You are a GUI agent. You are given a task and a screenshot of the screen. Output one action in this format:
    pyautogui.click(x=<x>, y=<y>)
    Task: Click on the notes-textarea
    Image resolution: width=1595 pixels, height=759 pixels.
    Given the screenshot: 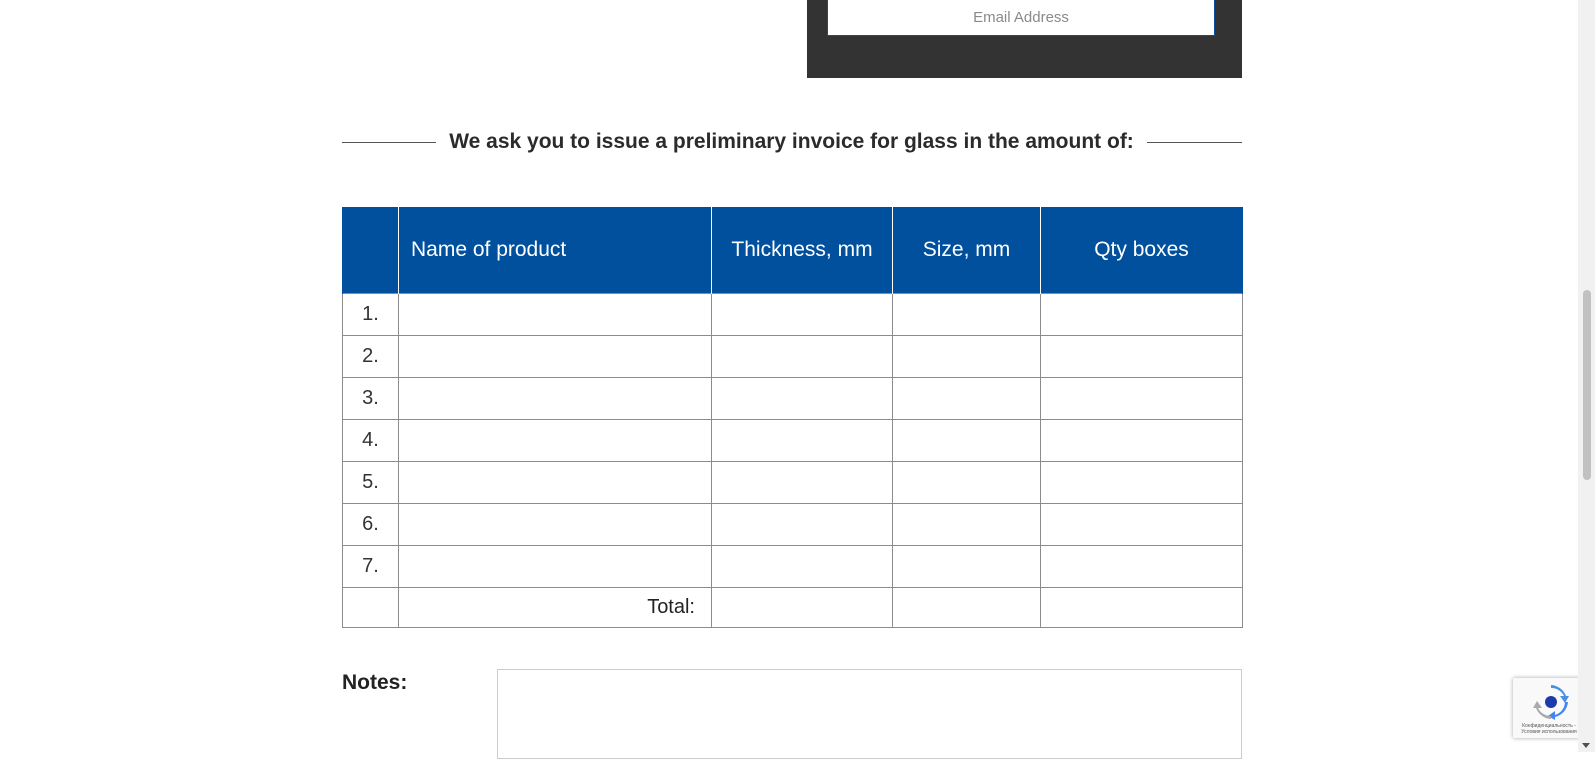 What is the action you would take?
    pyautogui.click(x=869, y=714)
    